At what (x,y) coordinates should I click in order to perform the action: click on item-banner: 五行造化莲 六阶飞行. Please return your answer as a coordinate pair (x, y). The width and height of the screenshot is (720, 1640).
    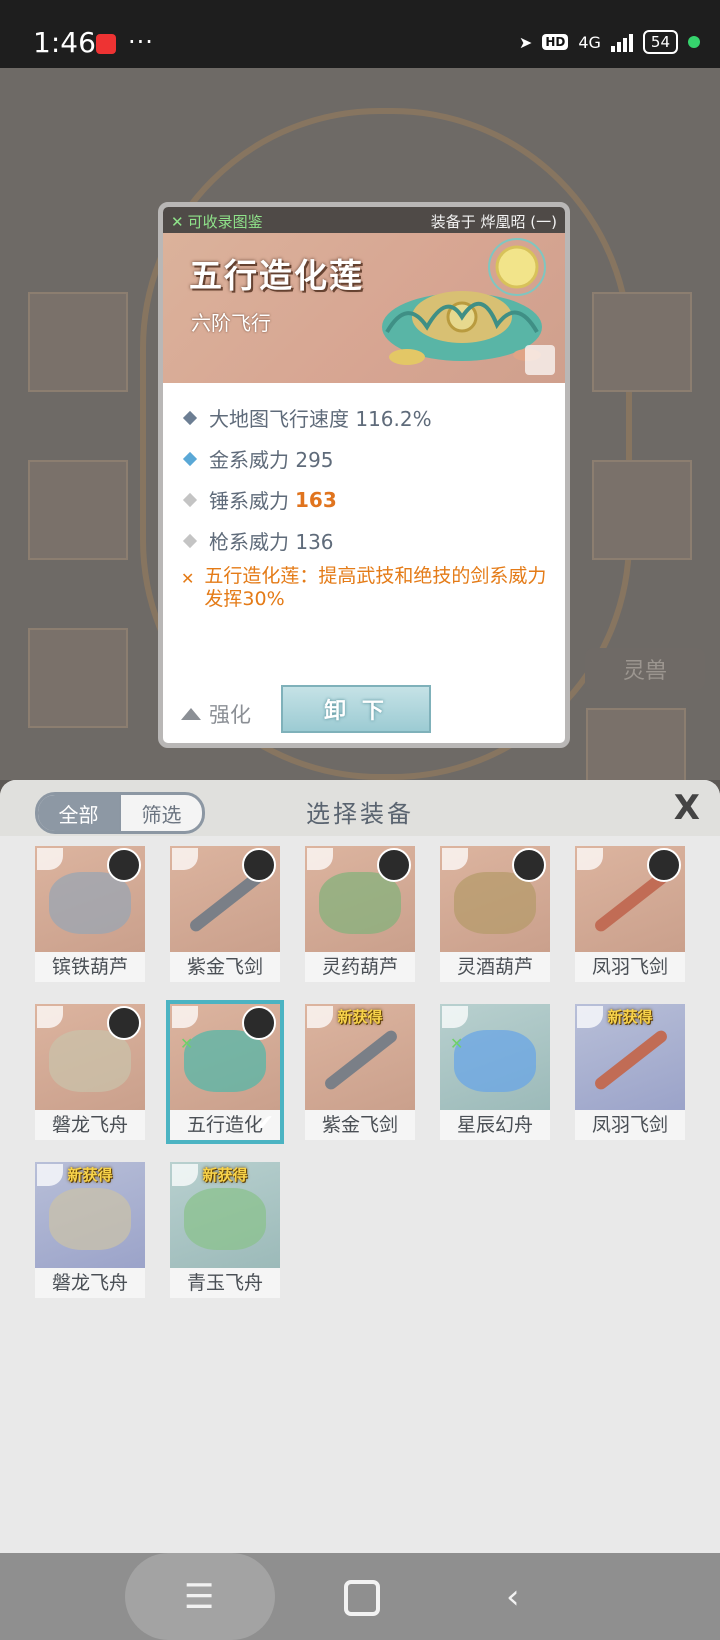
    Looking at the image, I should click on (364, 308).